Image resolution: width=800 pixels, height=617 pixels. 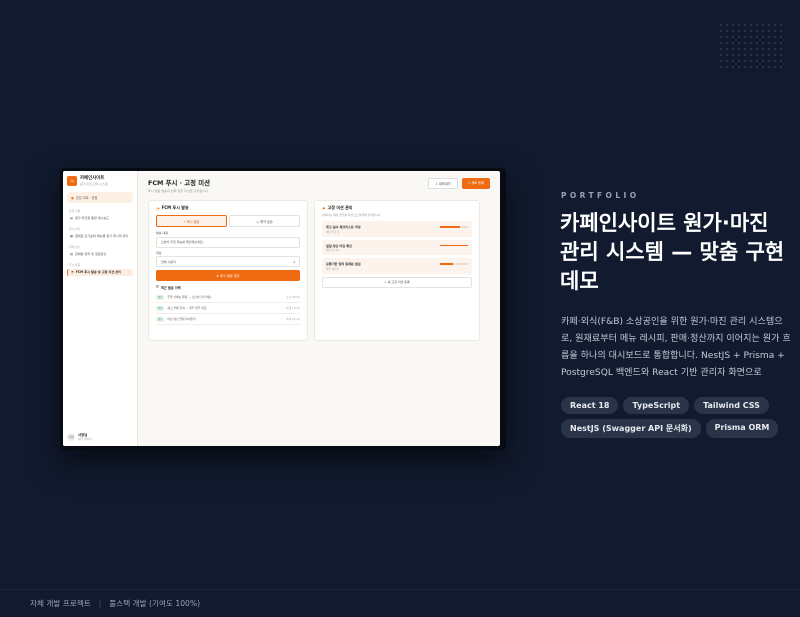 I want to click on brand: ☕ 카페인사이트 원가·마진 관리 시스템, so click(x=100, y=181).